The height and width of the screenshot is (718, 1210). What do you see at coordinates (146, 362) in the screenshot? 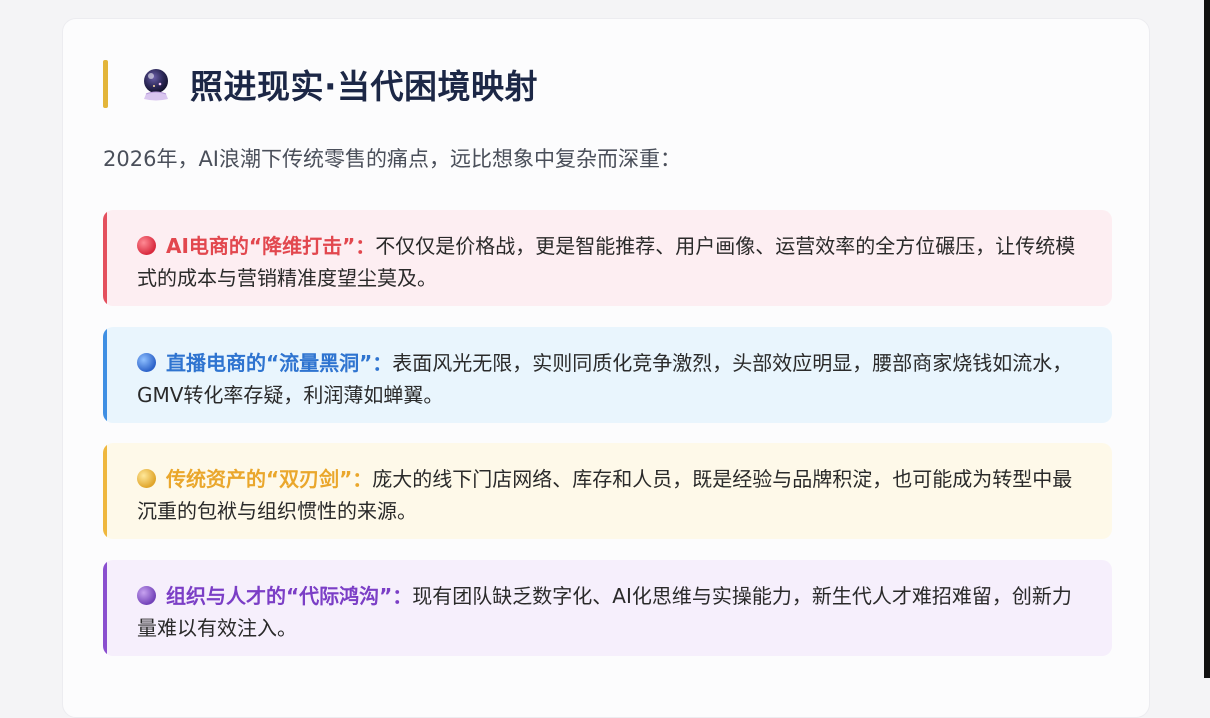
I see `blue-circle-icon` at bounding box center [146, 362].